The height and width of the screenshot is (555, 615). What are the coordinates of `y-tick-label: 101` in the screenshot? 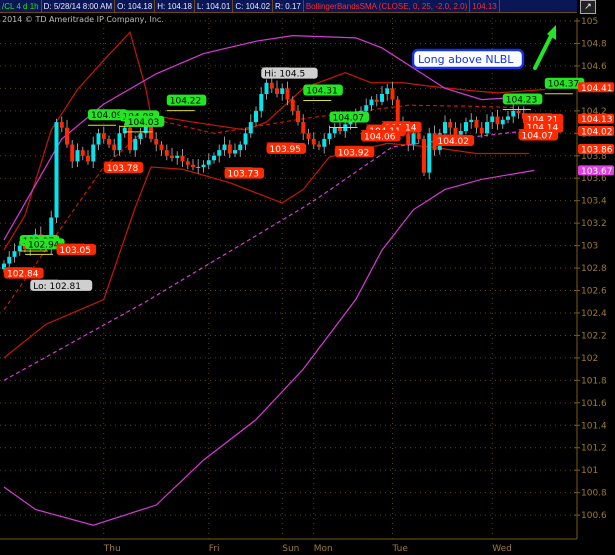 It's located at (589, 471).